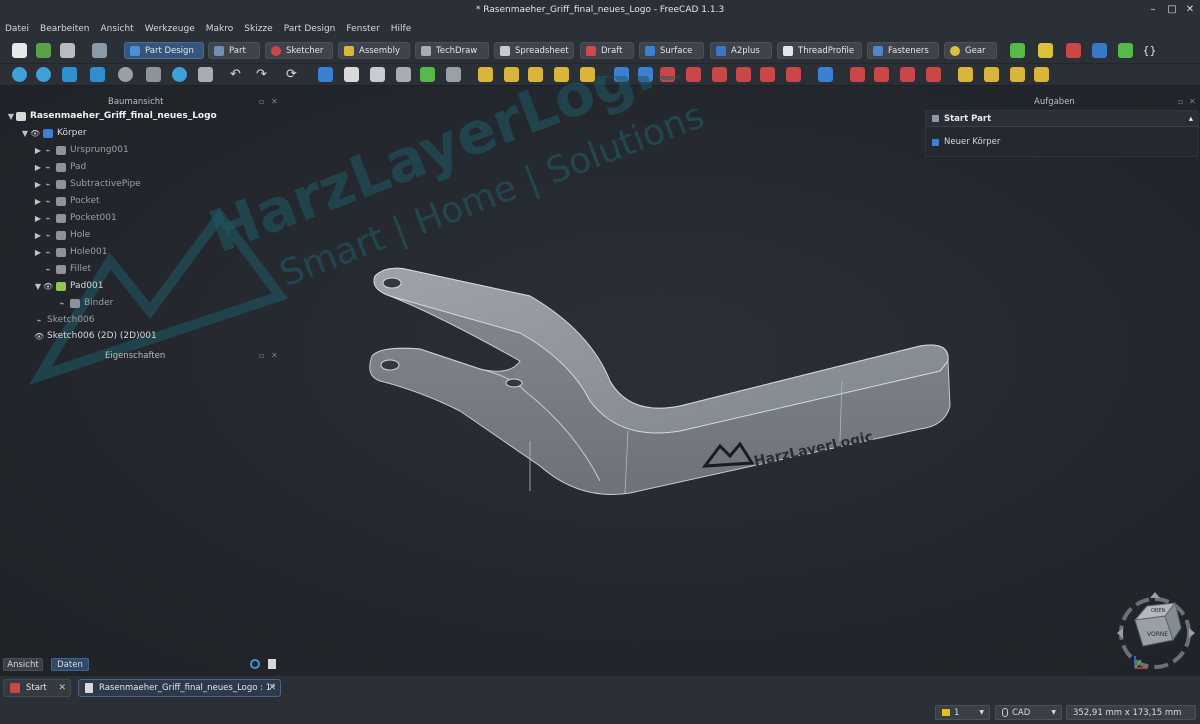 The image size is (1200, 724). Describe the element at coordinates (310, 29) in the screenshot. I see `menu-part-design: Part Design` at that location.